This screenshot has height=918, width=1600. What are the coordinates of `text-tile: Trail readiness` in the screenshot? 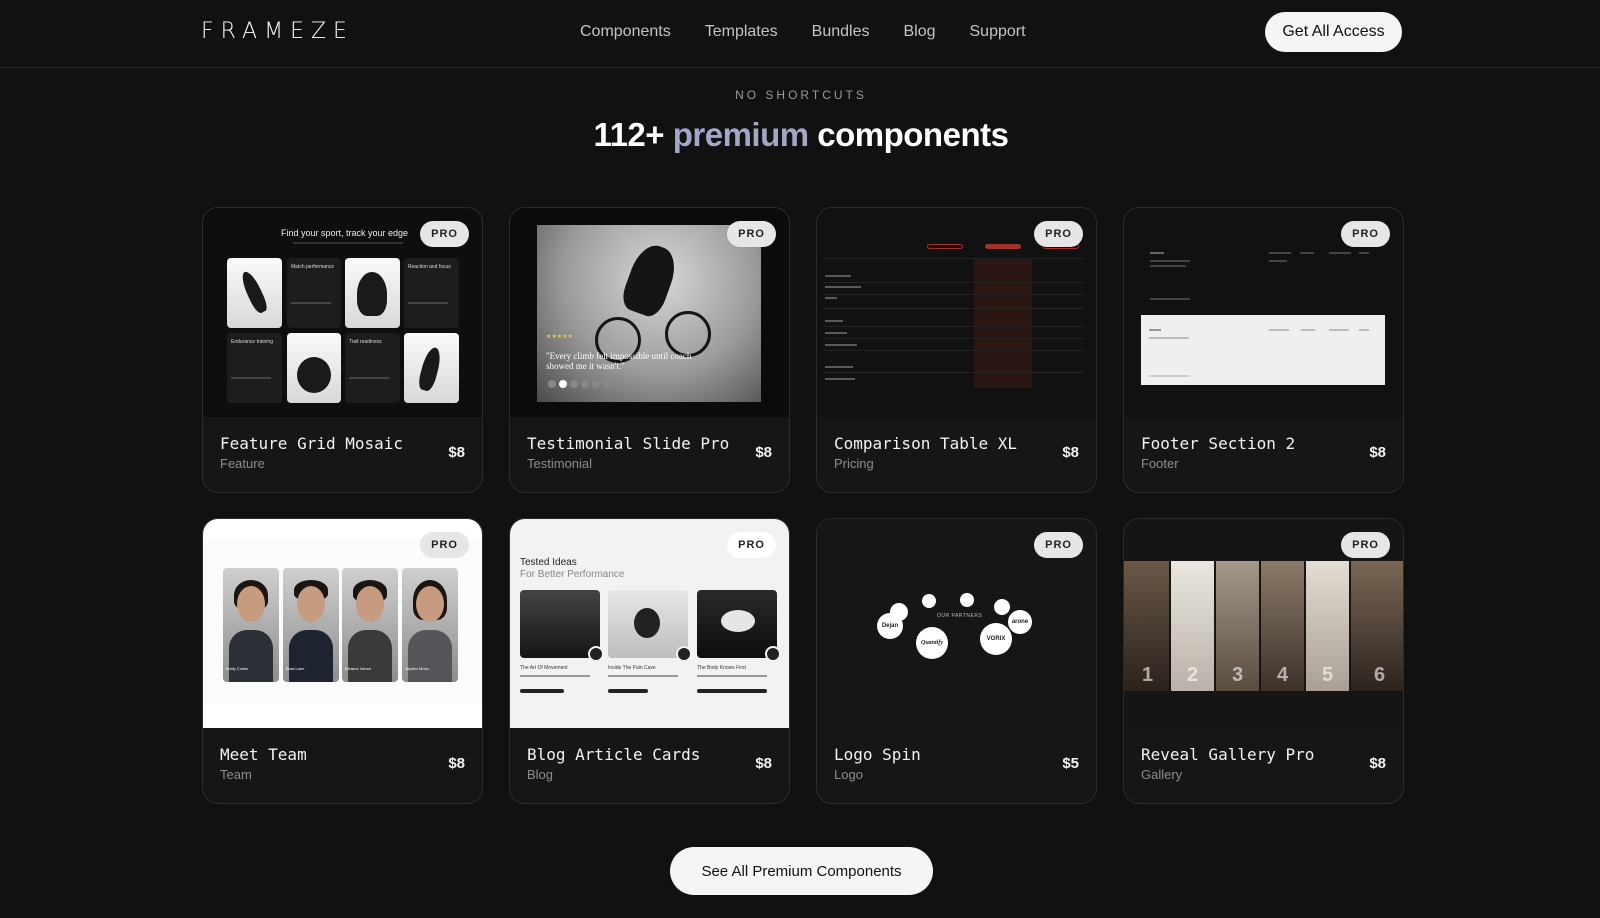 It's located at (372, 368).